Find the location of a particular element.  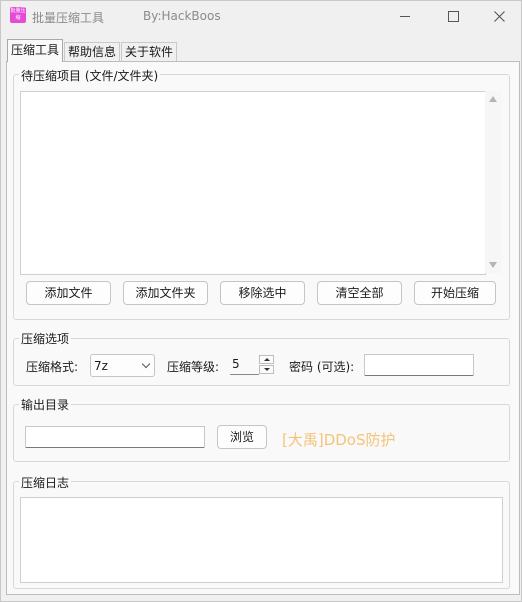

scroll-down-icon is located at coordinates (493, 265).